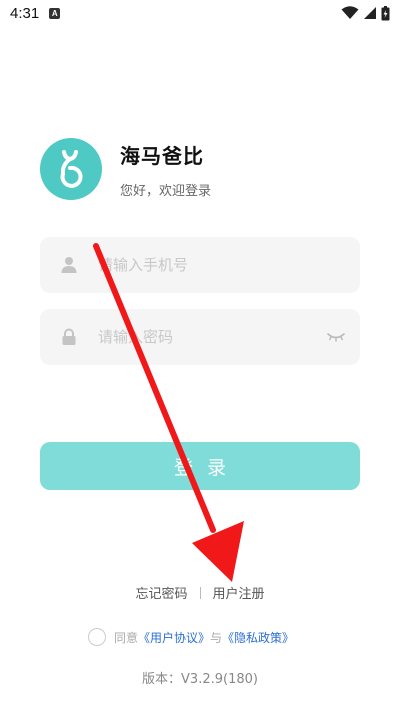 Image resolution: width=400 pixels, height=710 pixels. What do you see at coordinates (161, 592) in the screenshot?
I see `forgot-password-link: 忘记密码` at bounding box center [161, 592].